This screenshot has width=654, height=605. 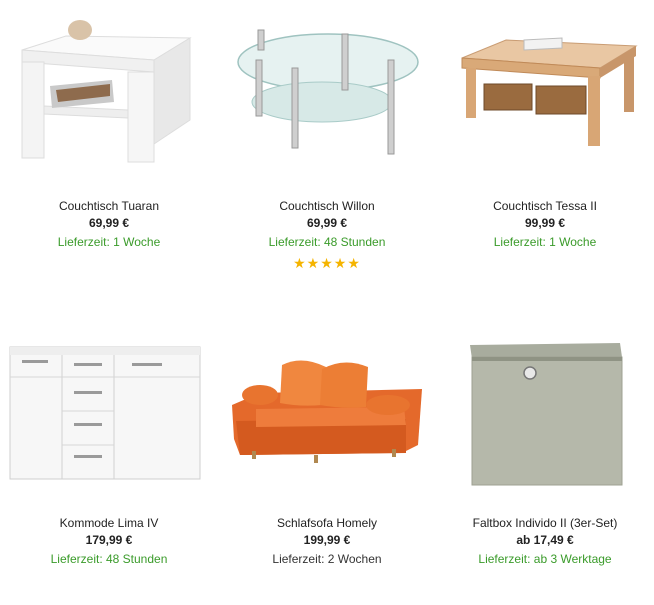 What do you see at coordinates (327, 540) in the screenshot?
I see `product-price: 199,99 €` at bounding box center [327, 540].